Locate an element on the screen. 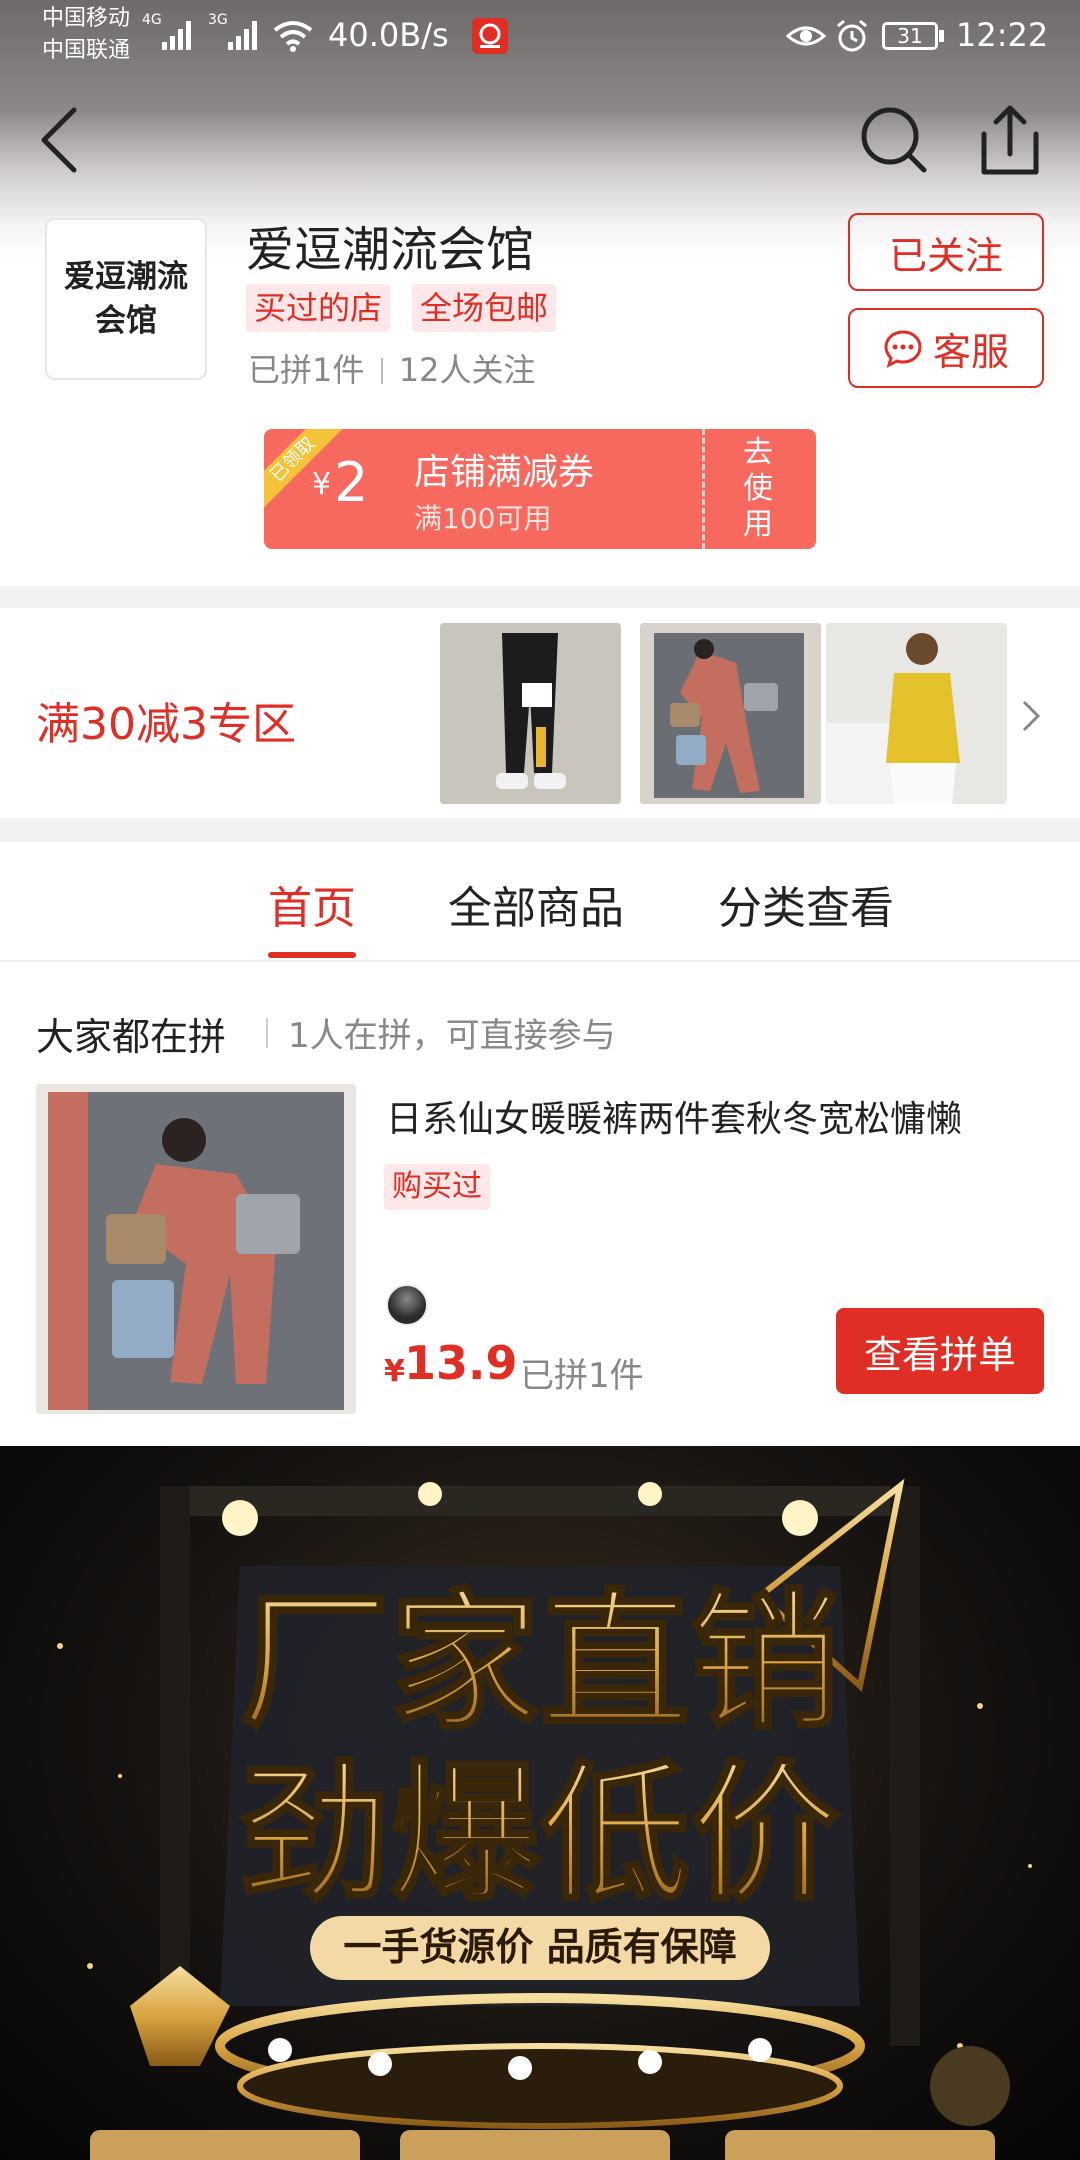  tab-home: 首页 is located at coordinates (312, 904).